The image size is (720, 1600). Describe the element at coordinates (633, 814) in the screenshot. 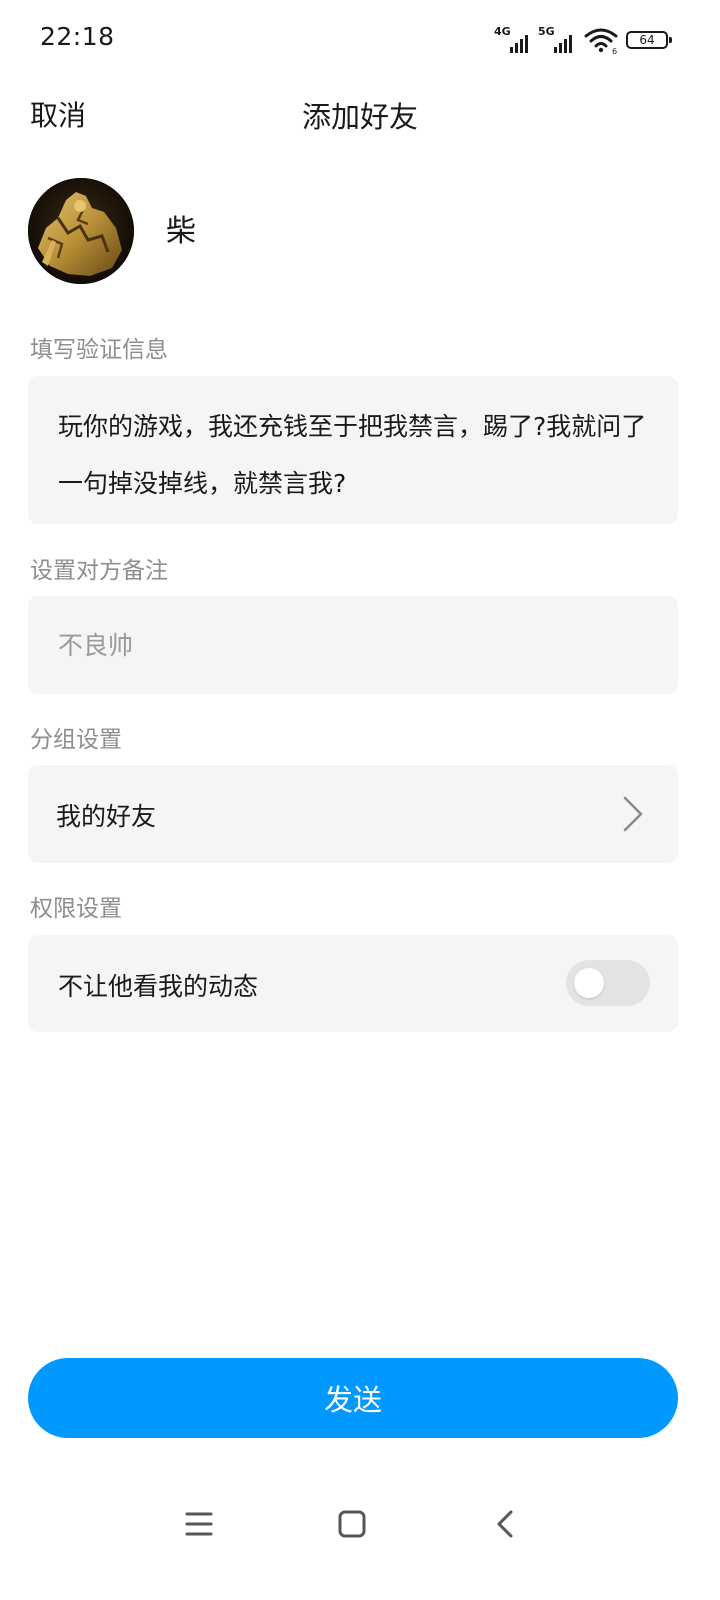

I see `chevron-right-icon` at that location.